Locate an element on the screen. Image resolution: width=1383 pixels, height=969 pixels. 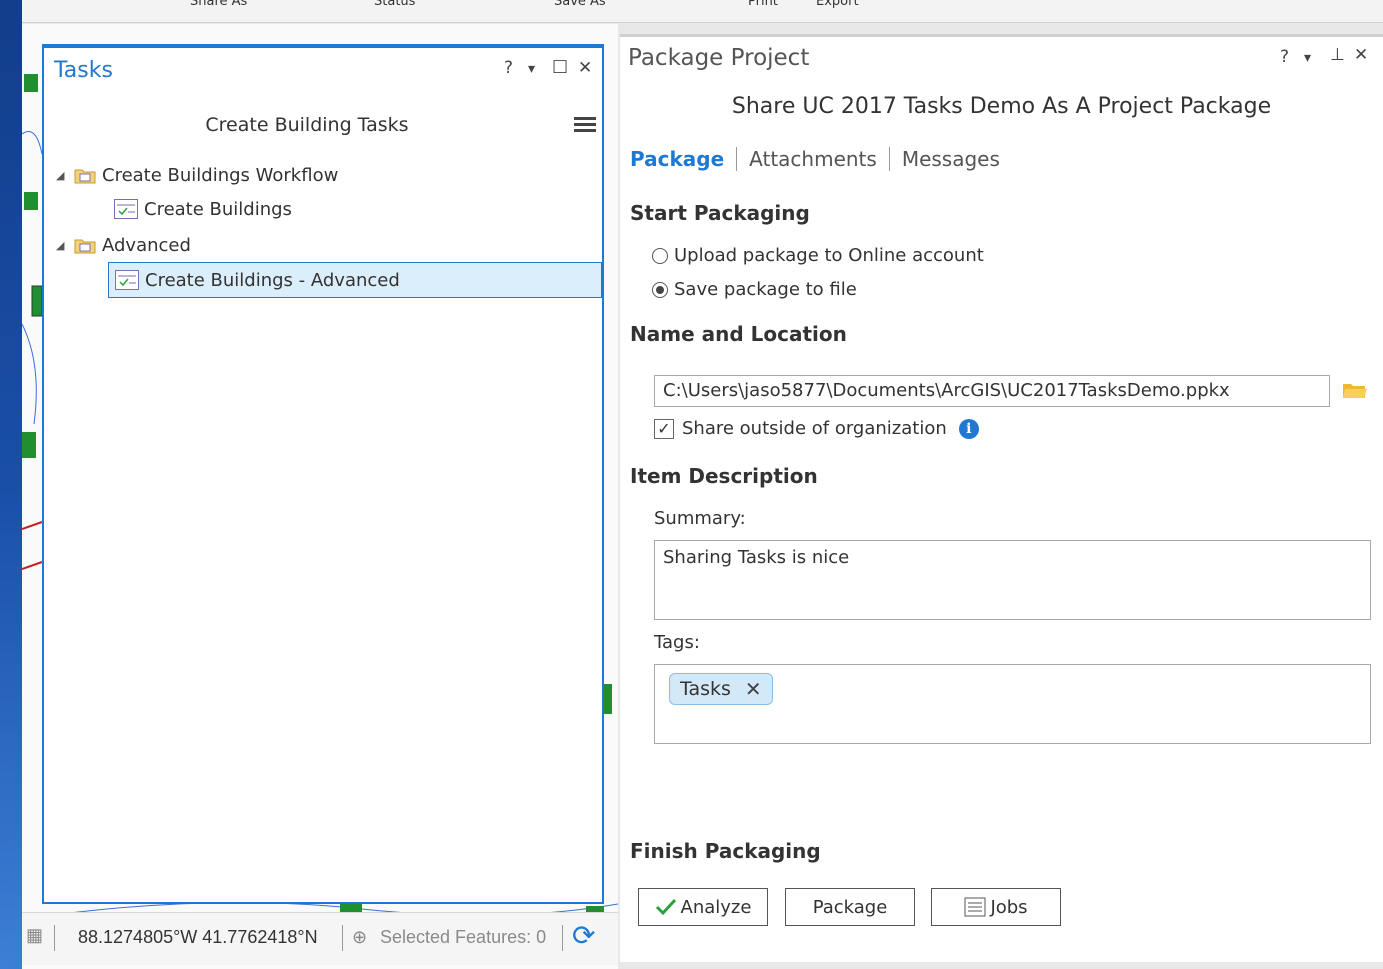
tasks-help-icon: ? is located at coordinates (508, 68).